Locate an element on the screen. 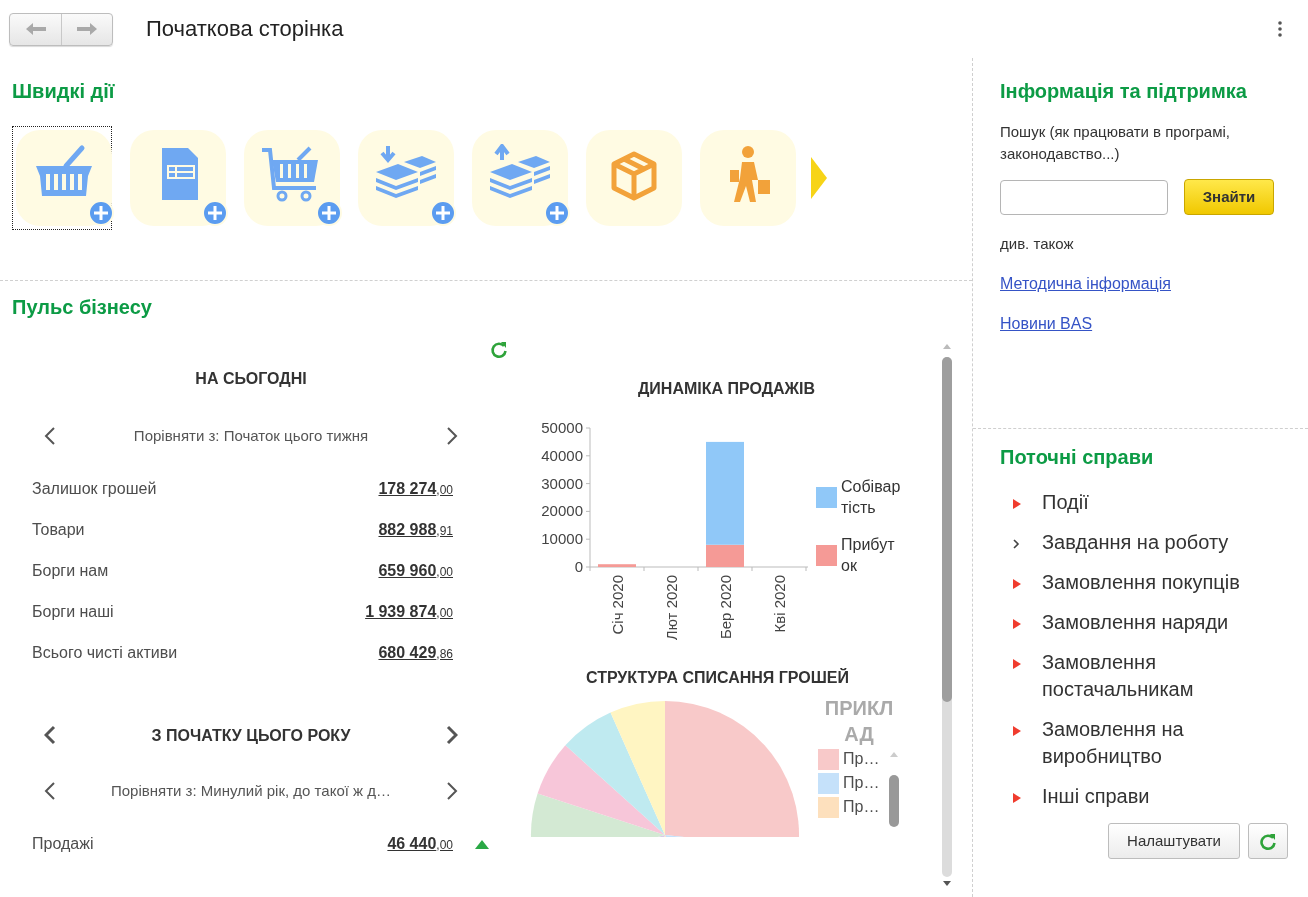  quick-action-tile is located at coordinates (62, 178).